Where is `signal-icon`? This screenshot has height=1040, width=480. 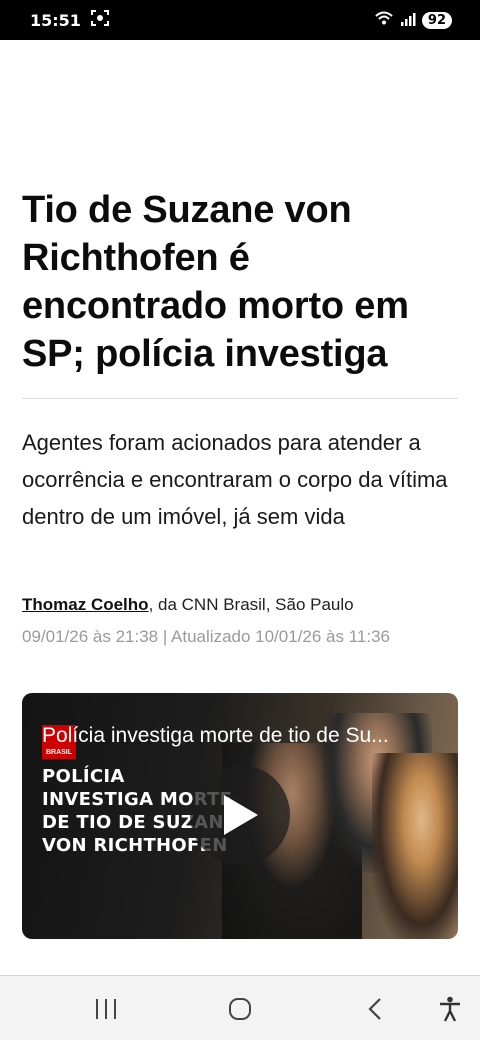 signal-icon is located at coordinates (408, 20).